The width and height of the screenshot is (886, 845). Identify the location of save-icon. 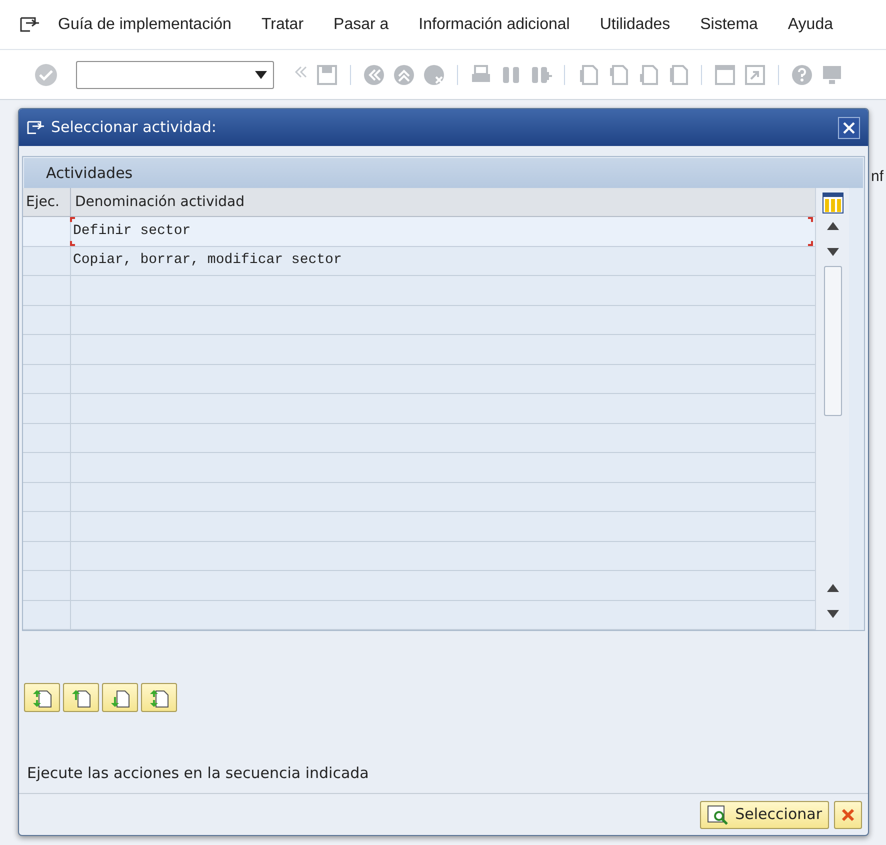
(327, 75).